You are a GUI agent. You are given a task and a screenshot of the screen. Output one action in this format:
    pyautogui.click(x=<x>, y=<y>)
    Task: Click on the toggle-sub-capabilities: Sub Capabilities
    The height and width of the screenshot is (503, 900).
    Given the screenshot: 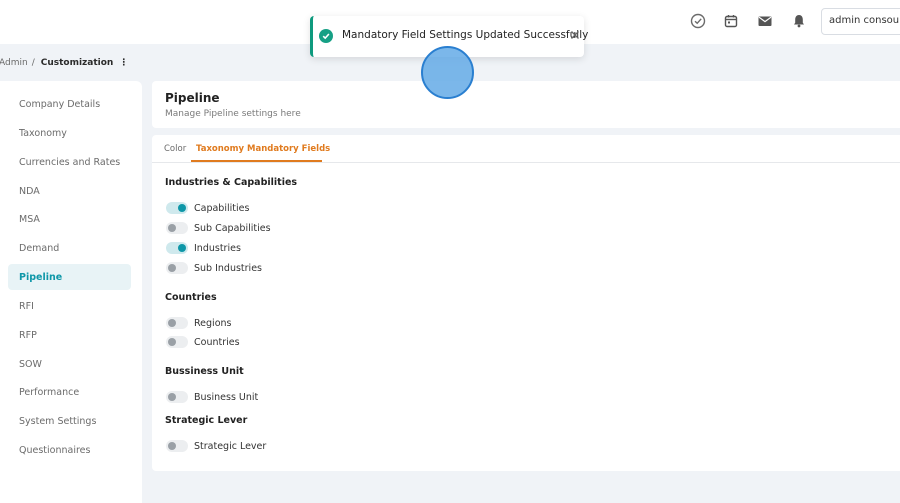 What is the action you would take?
    pyautogui.click(x=218, y=228)
    